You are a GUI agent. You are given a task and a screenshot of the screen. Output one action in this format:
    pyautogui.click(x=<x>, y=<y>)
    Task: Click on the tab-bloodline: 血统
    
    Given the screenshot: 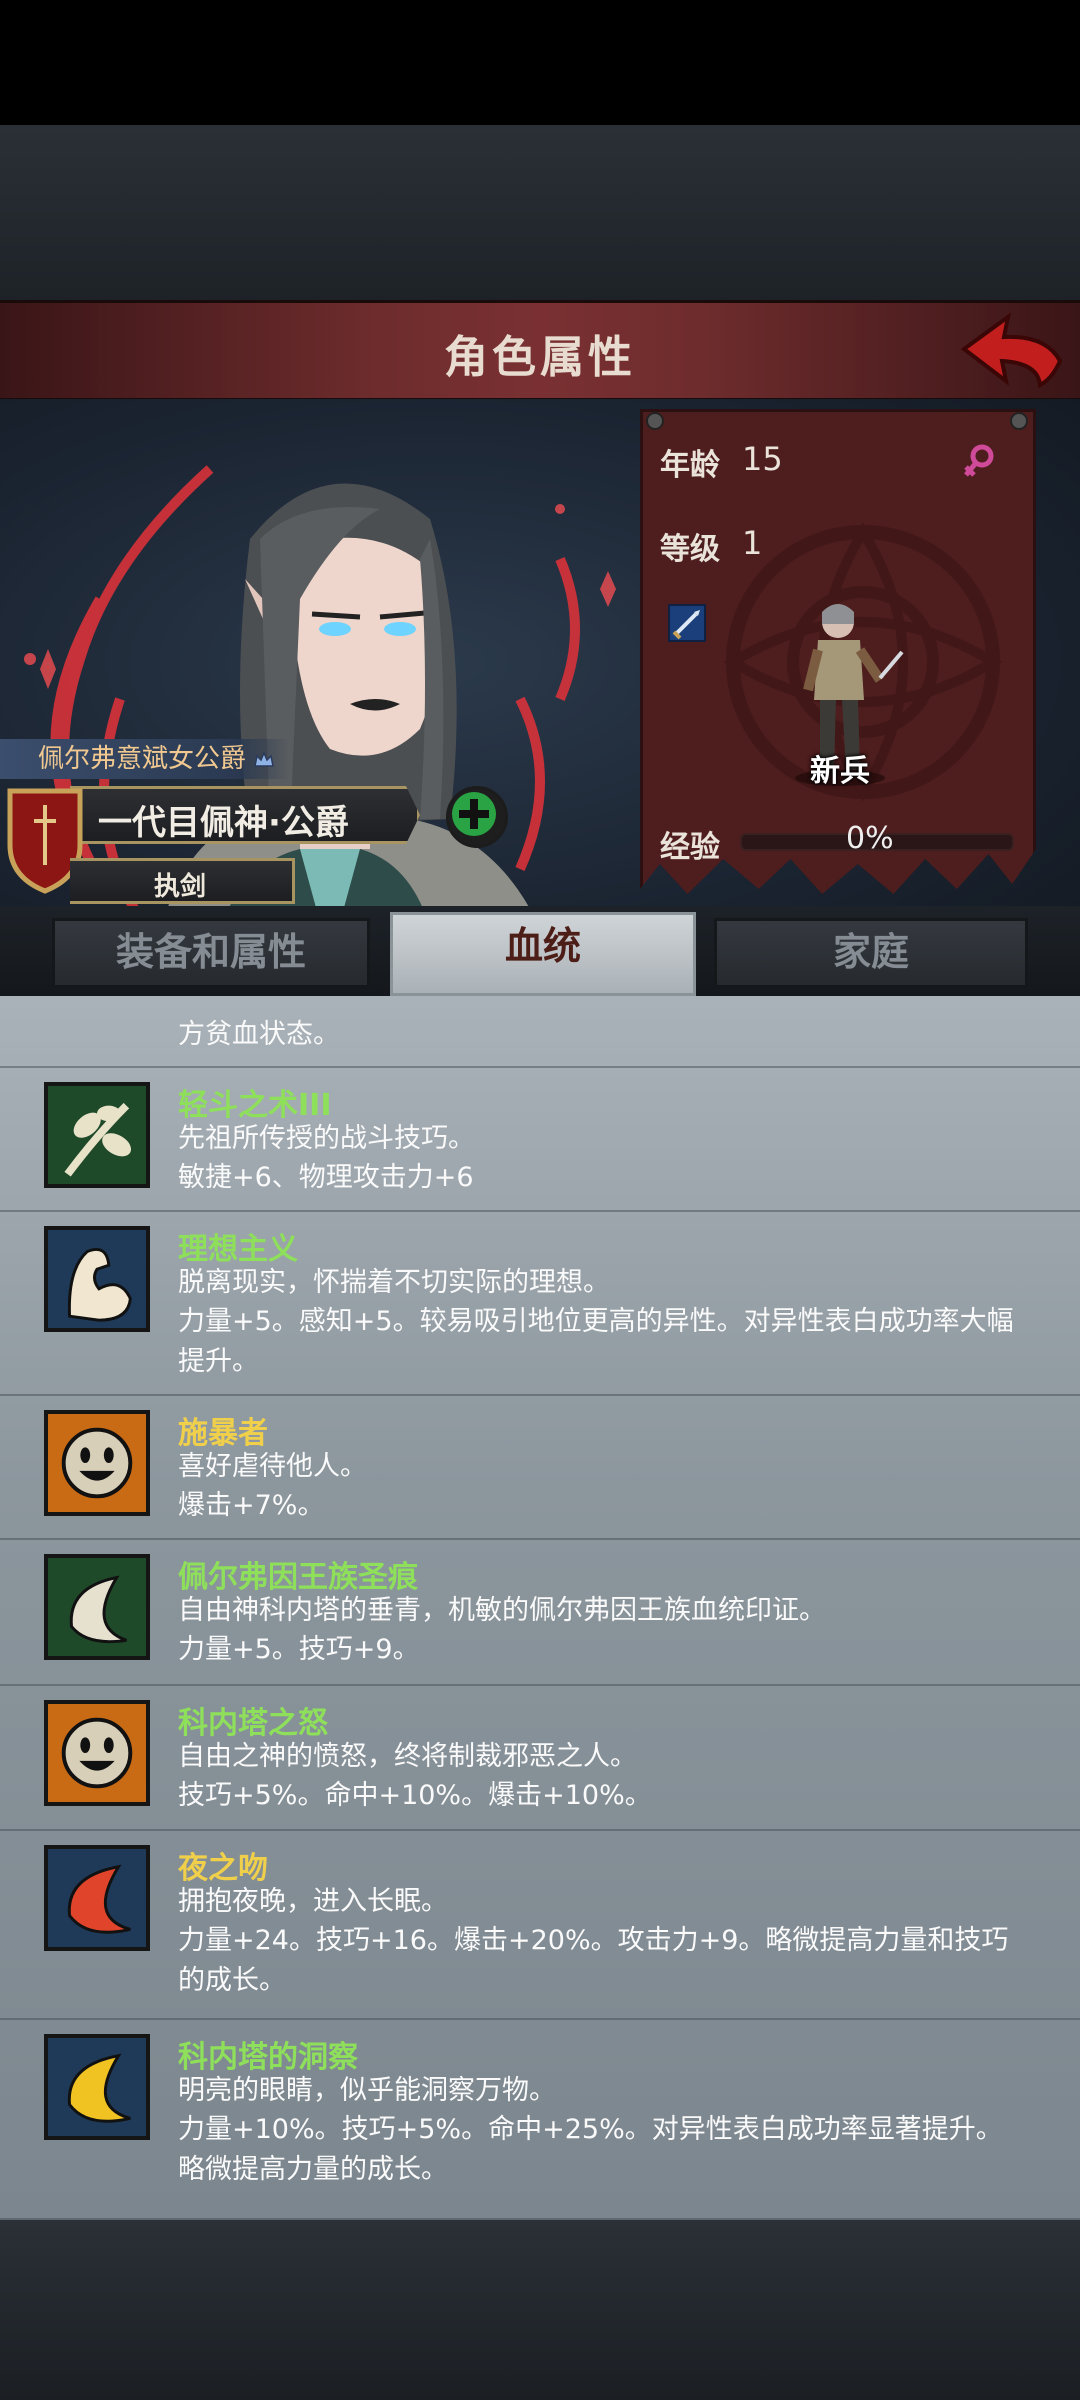 What is the action you would take?
    pyautogui.click(x=543, y=954)
    